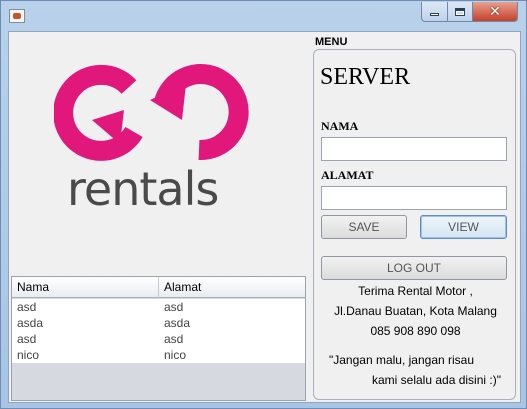 The height and width of the screenshot is (409, 527). Describe the element at coordinates (340, 126) in the screenshot. I see `nama-label: NAMA` at that location.